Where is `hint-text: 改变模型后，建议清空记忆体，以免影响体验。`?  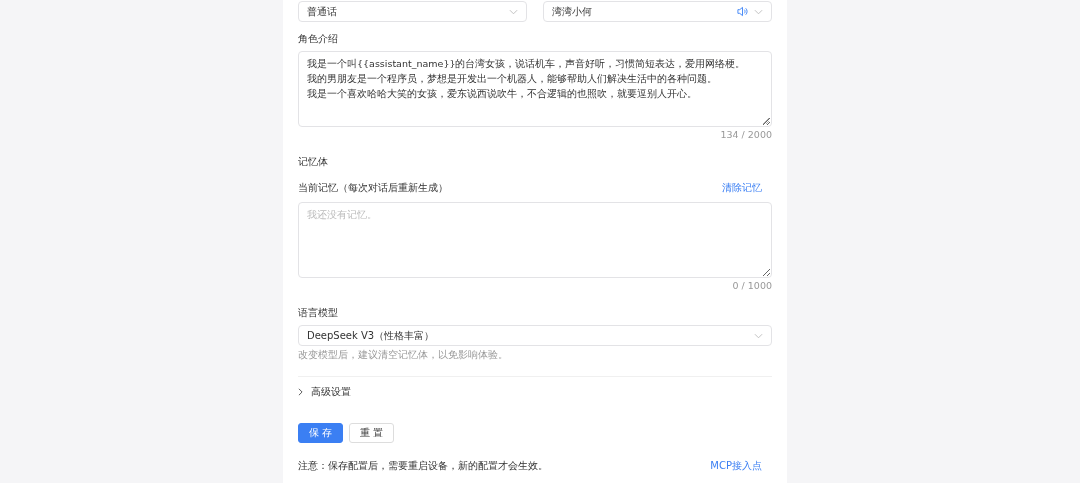 hint-text: 改变模型后，建议清空记忆体，以免影响体验。 is located at coordinates (403, 355).